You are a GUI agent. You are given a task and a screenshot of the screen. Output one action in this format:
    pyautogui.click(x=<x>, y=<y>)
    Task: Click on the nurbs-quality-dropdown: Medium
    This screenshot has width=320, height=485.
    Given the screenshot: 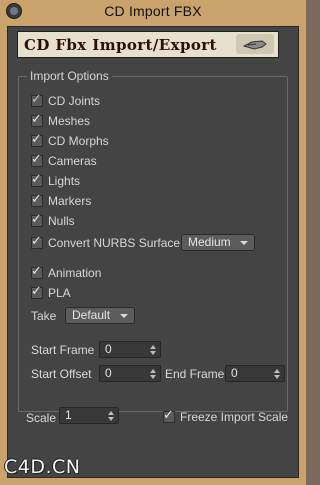 What is the action you would take?
    pyautogui.click(x=218, y=242)
    